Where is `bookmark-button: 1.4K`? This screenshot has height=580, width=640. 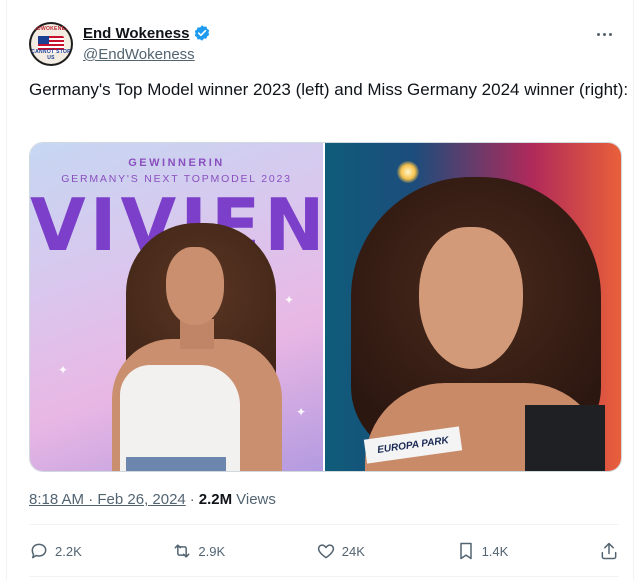 bookmark-button: 1.4K is located at coordinates (482, 551).